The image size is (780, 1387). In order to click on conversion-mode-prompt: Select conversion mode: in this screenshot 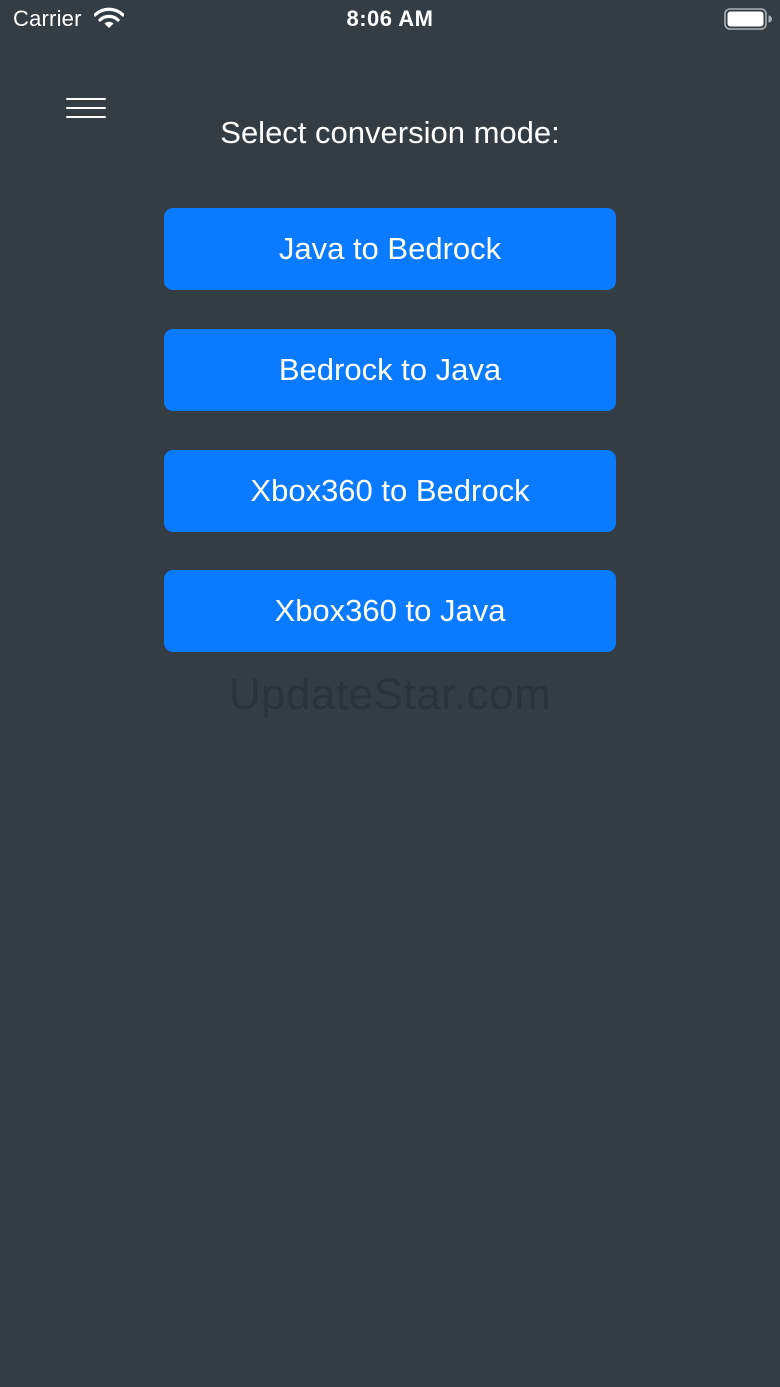, I will do `click(390, 132)`.